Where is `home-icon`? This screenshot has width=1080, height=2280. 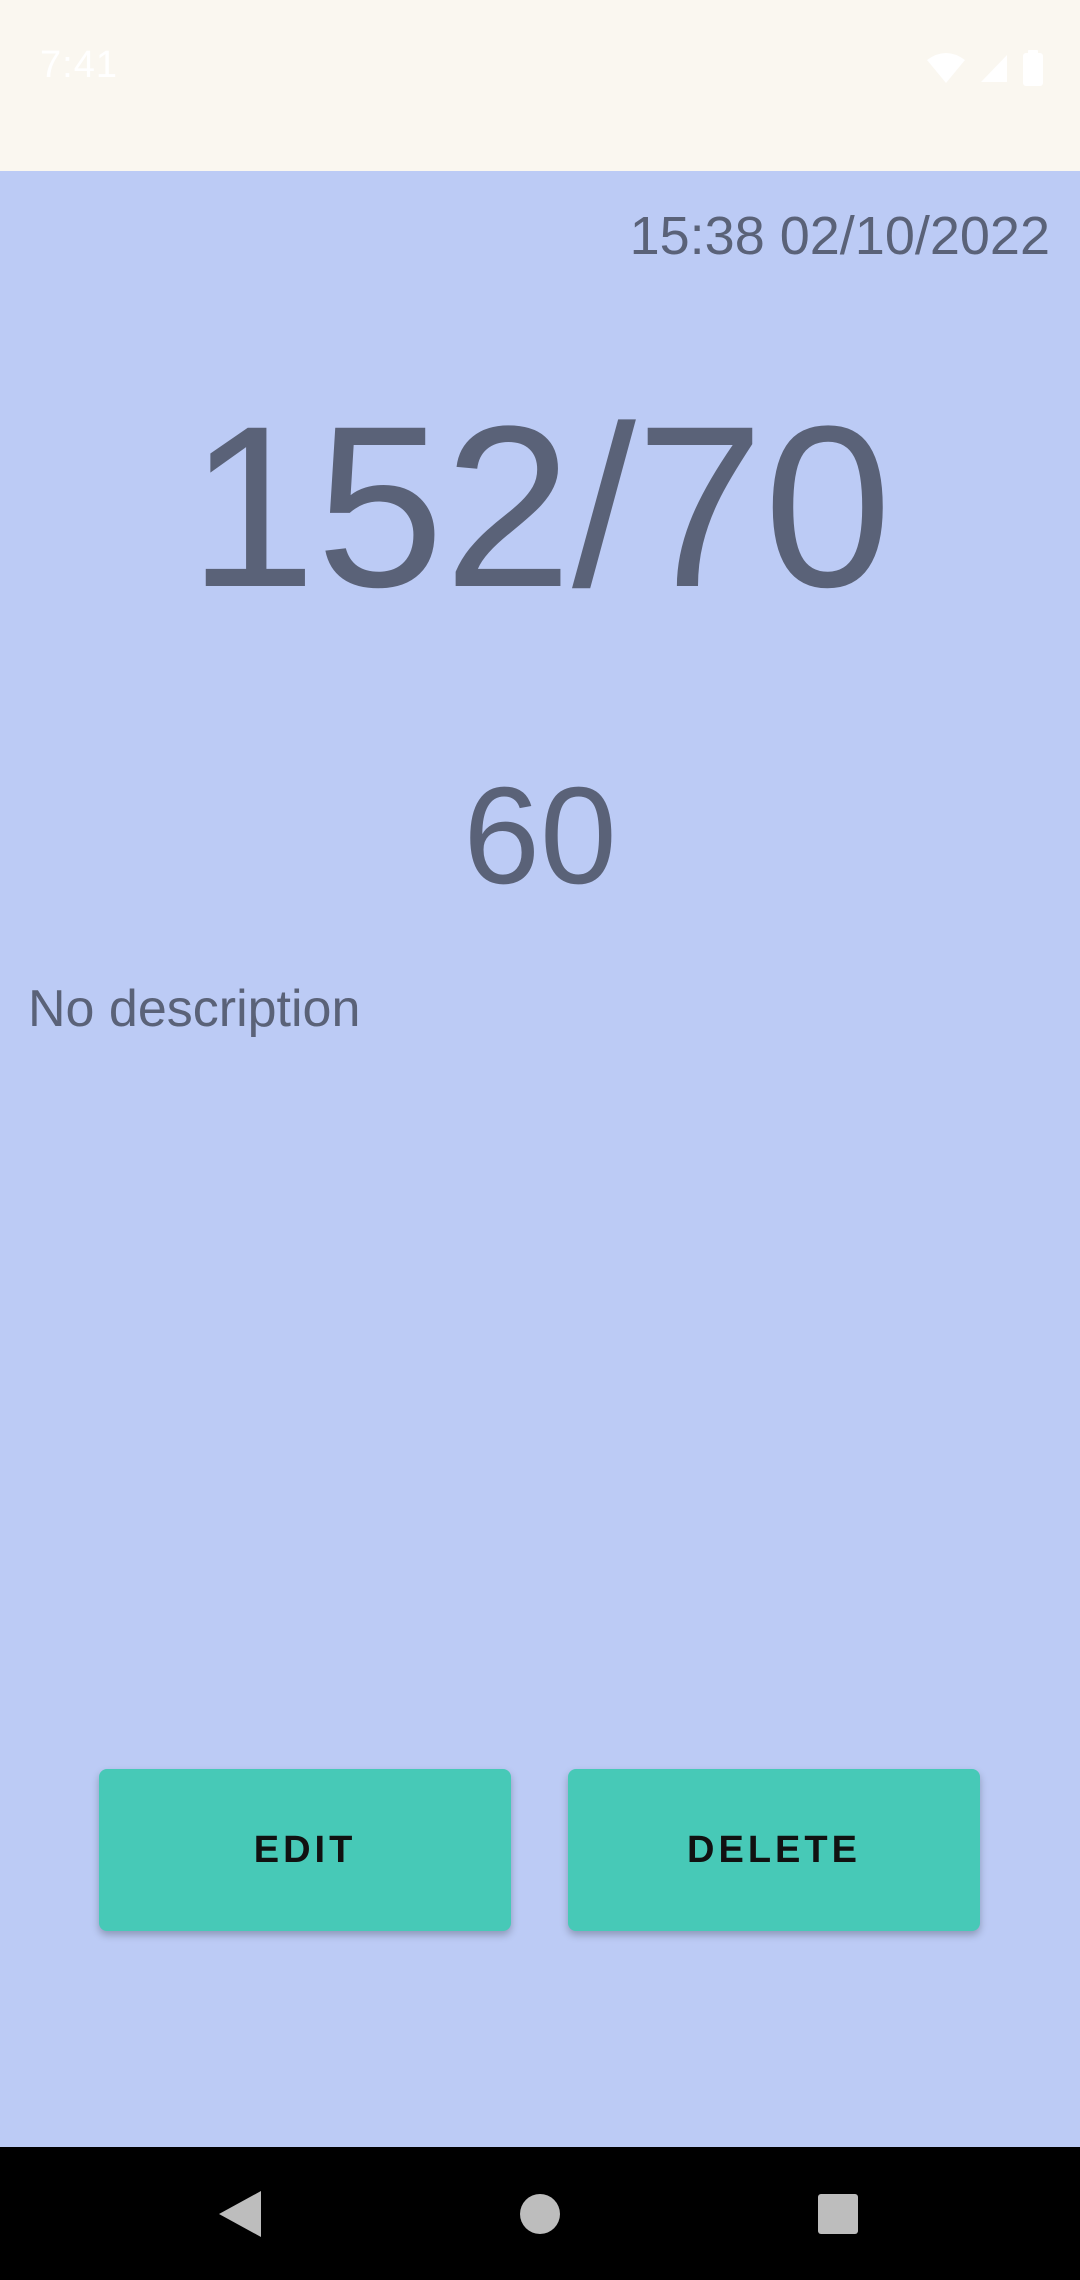 home-icon is located at coordinates (540, 2213).